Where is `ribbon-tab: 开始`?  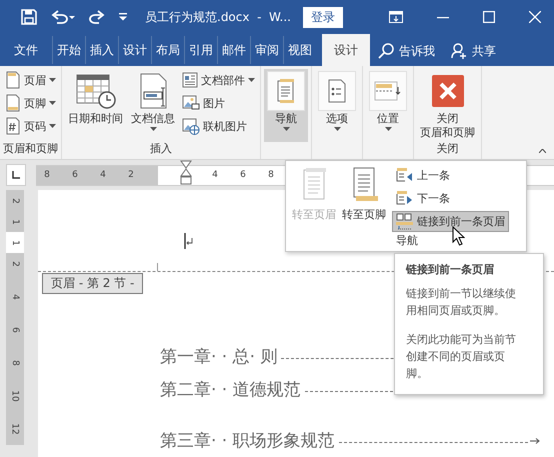
ribbon-tab: 开始 is located at coordinates (68, 50).